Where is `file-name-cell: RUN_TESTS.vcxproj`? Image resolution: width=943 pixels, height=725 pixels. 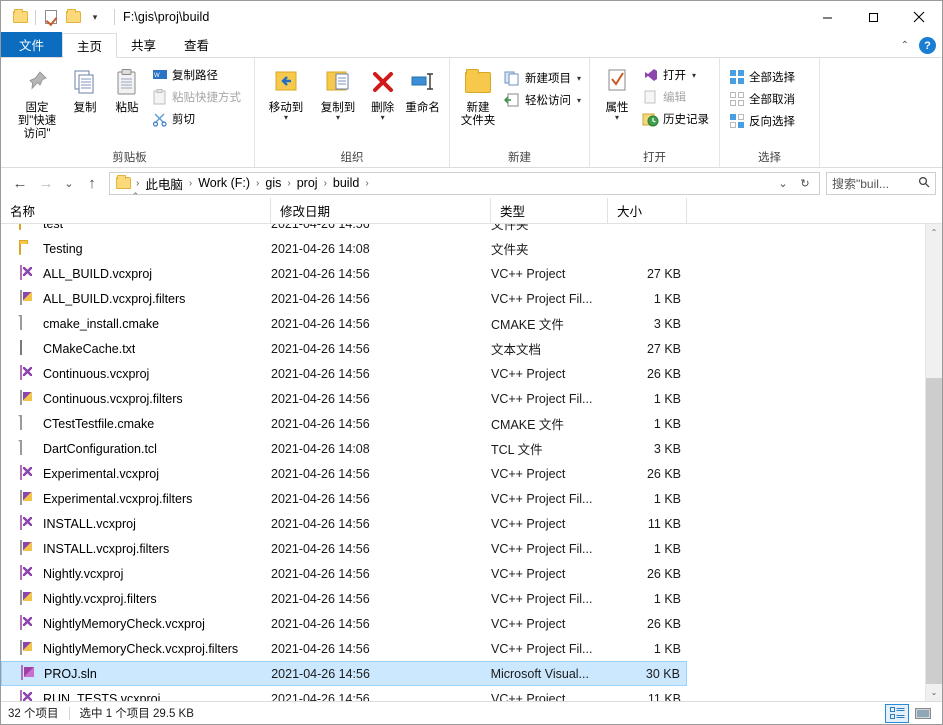
file-name-cell: RUN_TESTS.vcxproj is located at coordinates (136, 695).